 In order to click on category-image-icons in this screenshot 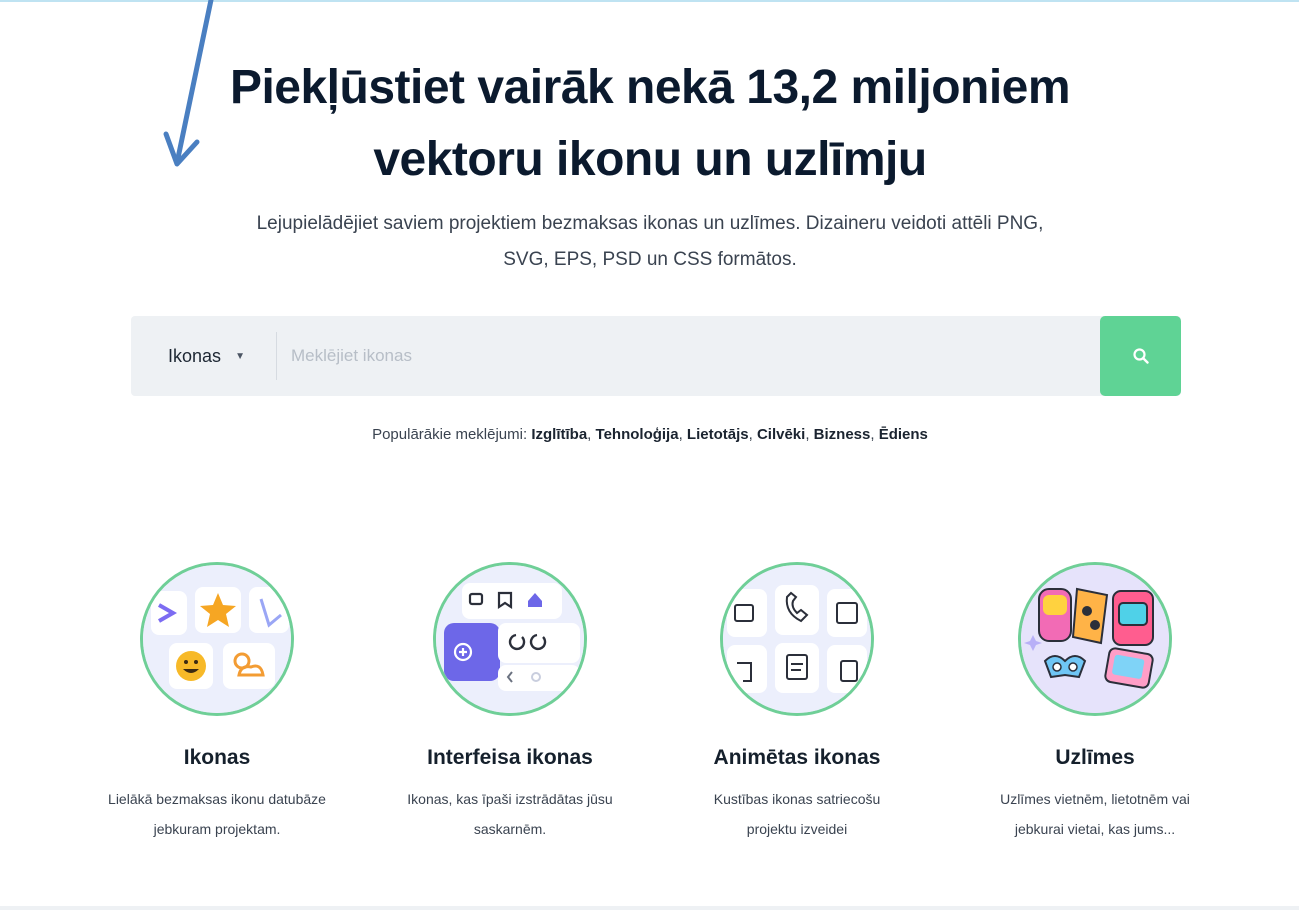, I will do `click(217, 639)`.